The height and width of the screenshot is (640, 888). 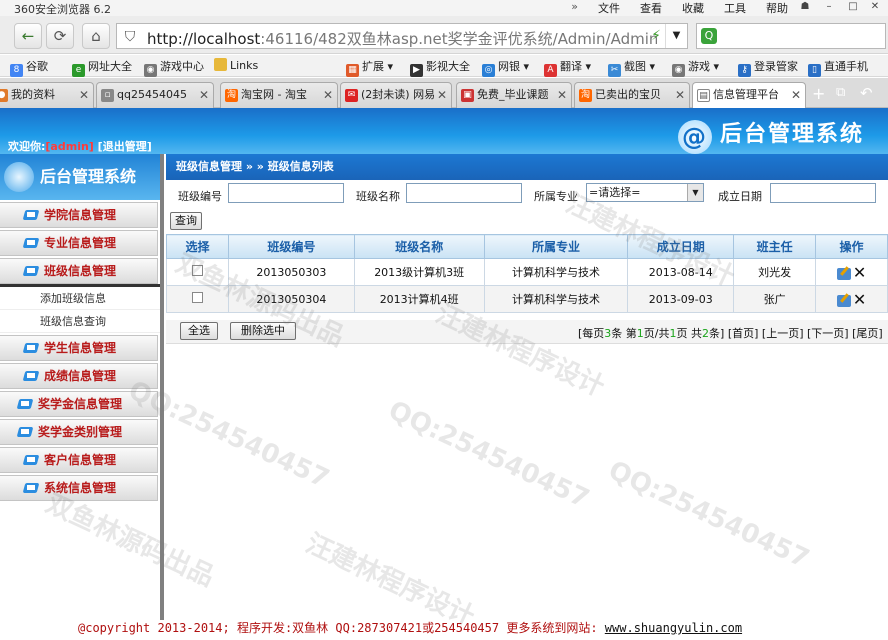 What do you see at coordinates (79, 215) in the screenshot?
I see `sidebar-item-college: 学院信息管理` at bounding box center [79, 215].